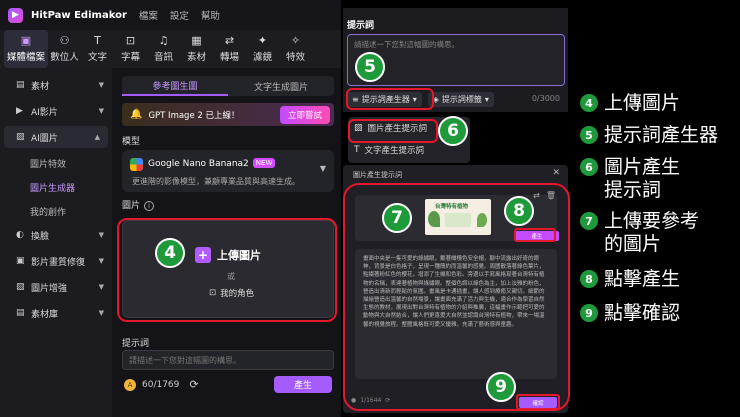  What do you see at coordinates (630, 313) in the screenshot?
I see `legend-step-9: 9 點擊確認` at bounding box center [630, 313].